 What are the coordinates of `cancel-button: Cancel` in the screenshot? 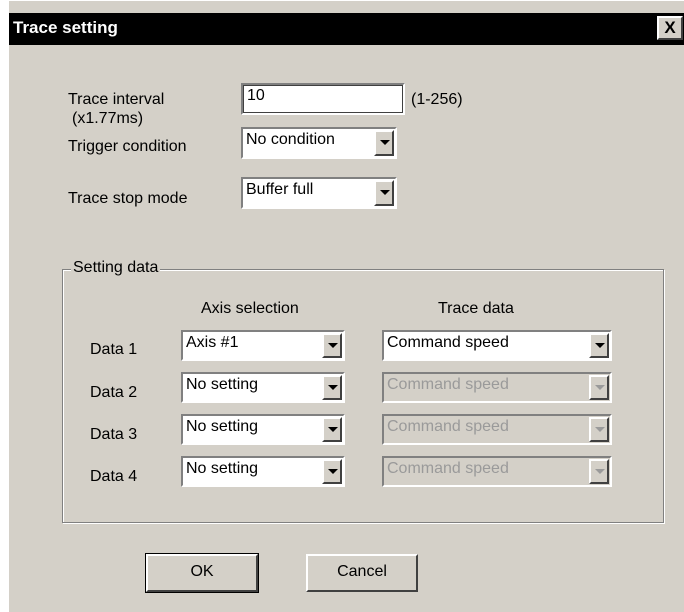 It's located at (362, 573).